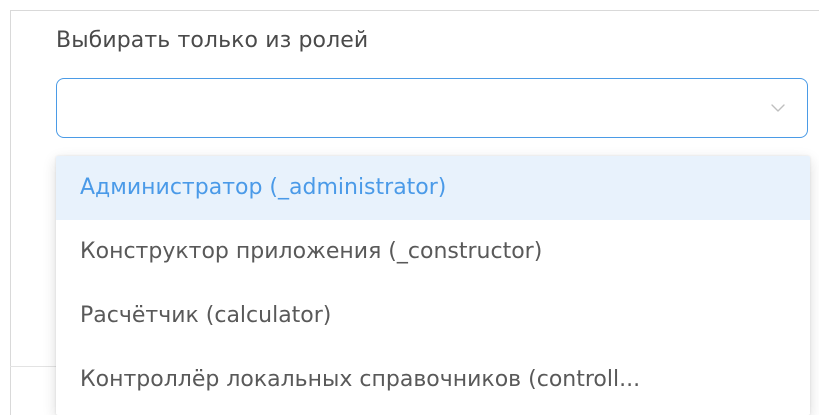  I want to click on divider, so click(33, 366).